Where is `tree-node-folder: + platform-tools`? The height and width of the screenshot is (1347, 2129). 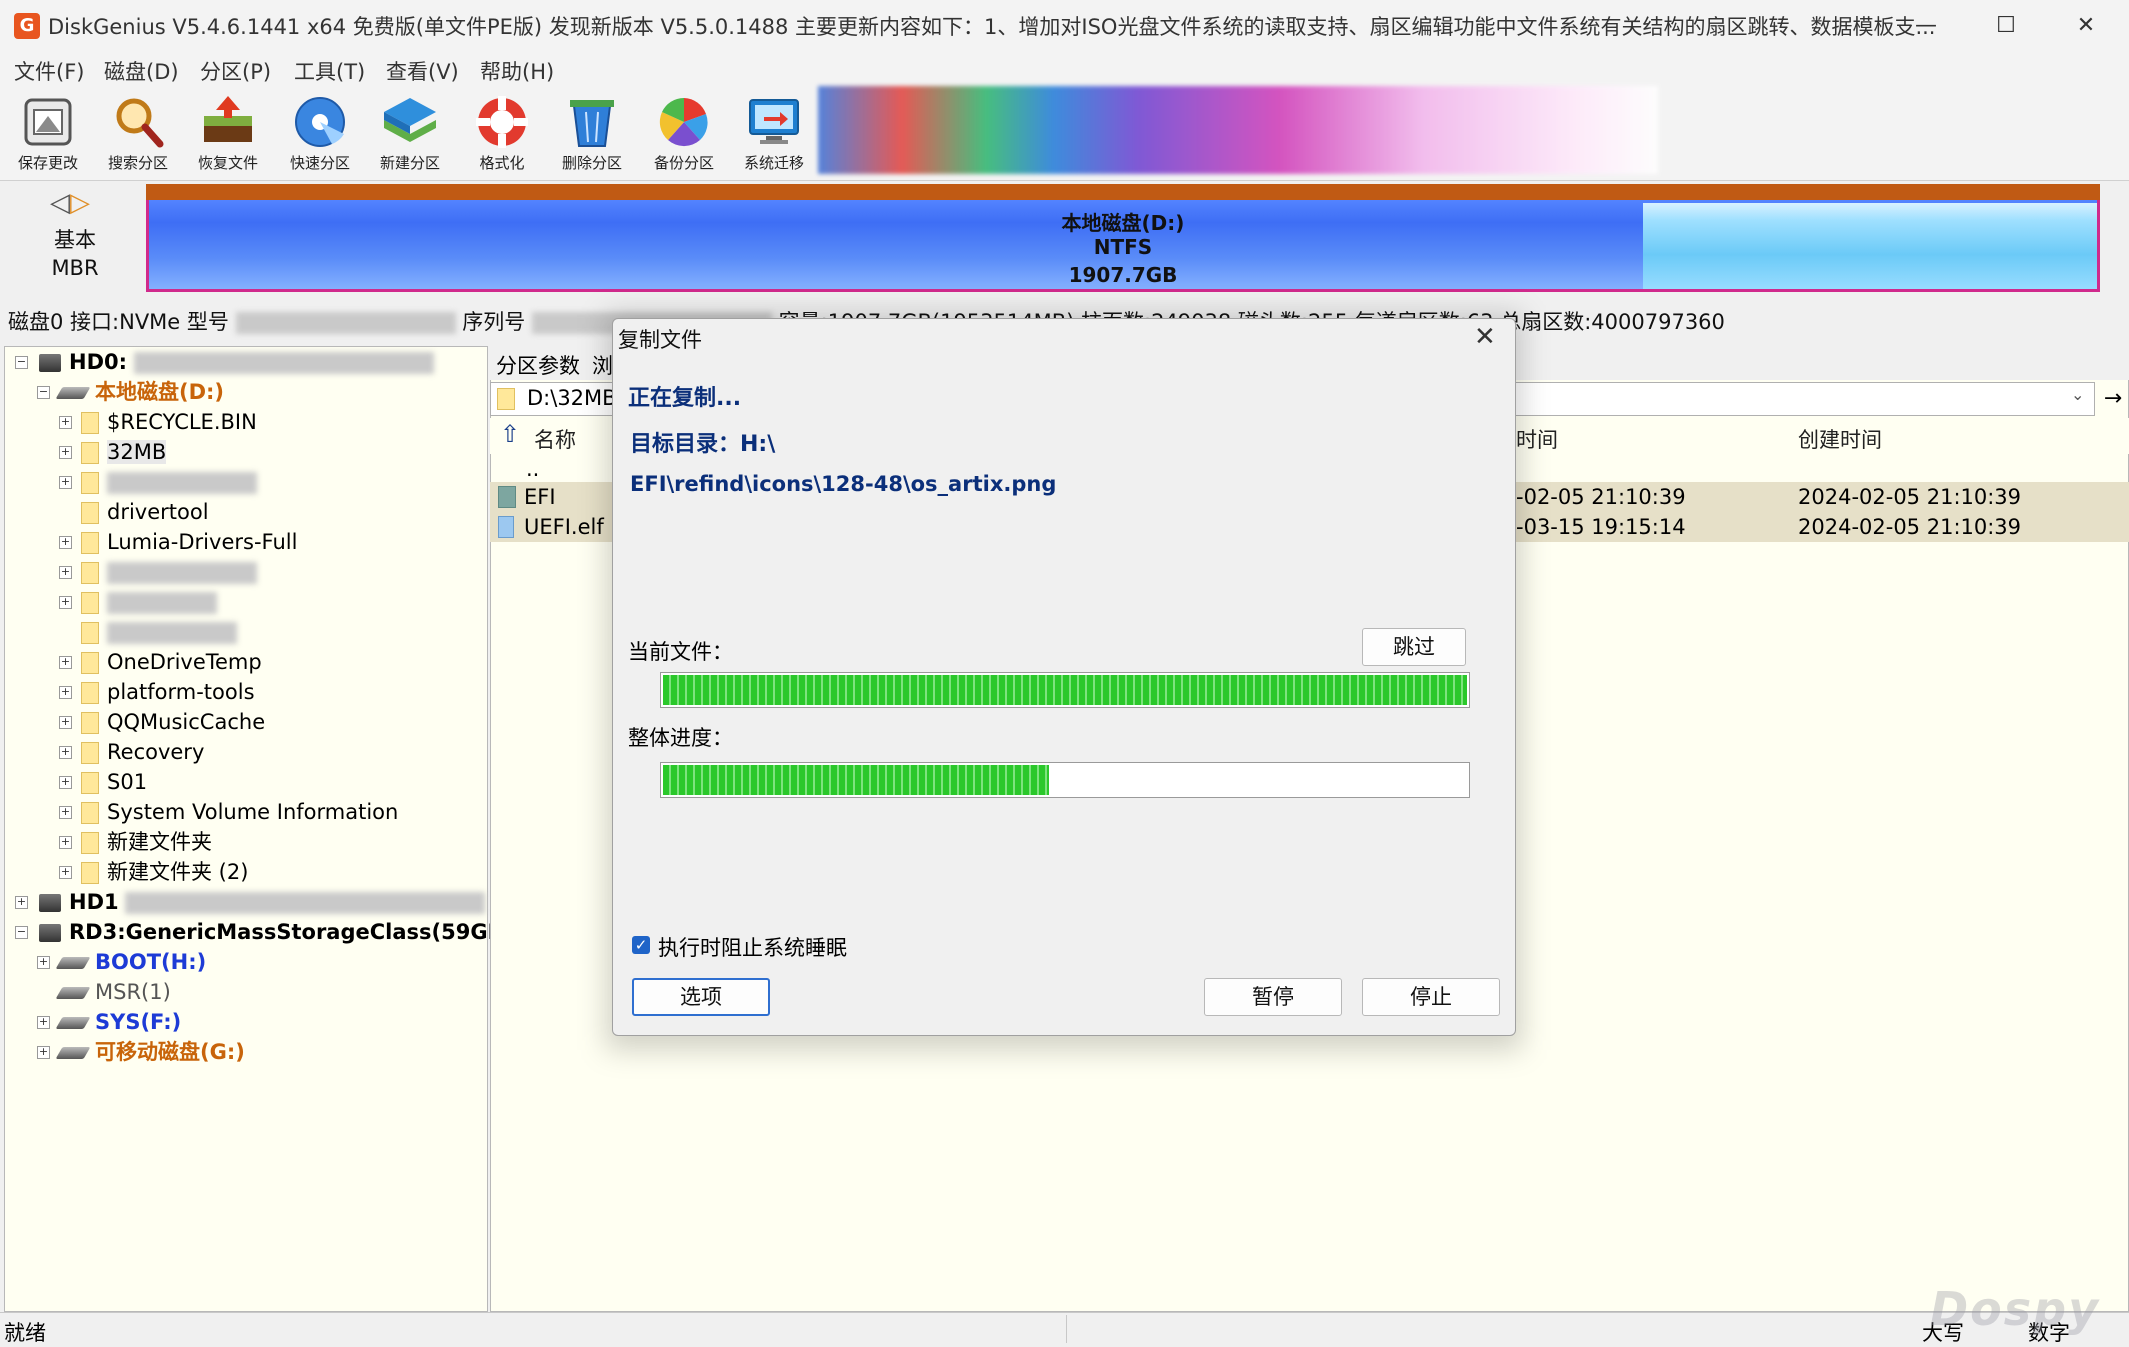
tree-node-folder: + platform-tools is located at coordinates (157, 692).